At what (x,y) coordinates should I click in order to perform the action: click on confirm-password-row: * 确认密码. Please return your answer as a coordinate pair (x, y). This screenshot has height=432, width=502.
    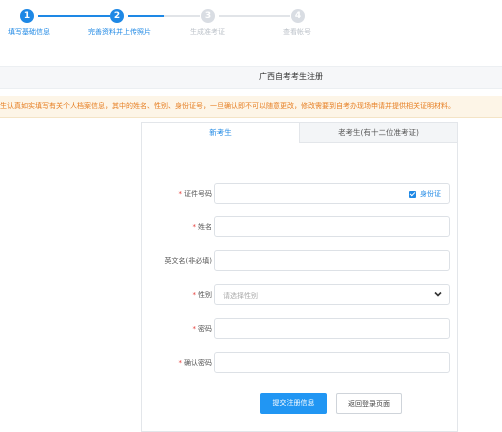
    Looking at the image, I should click on (300, 363).